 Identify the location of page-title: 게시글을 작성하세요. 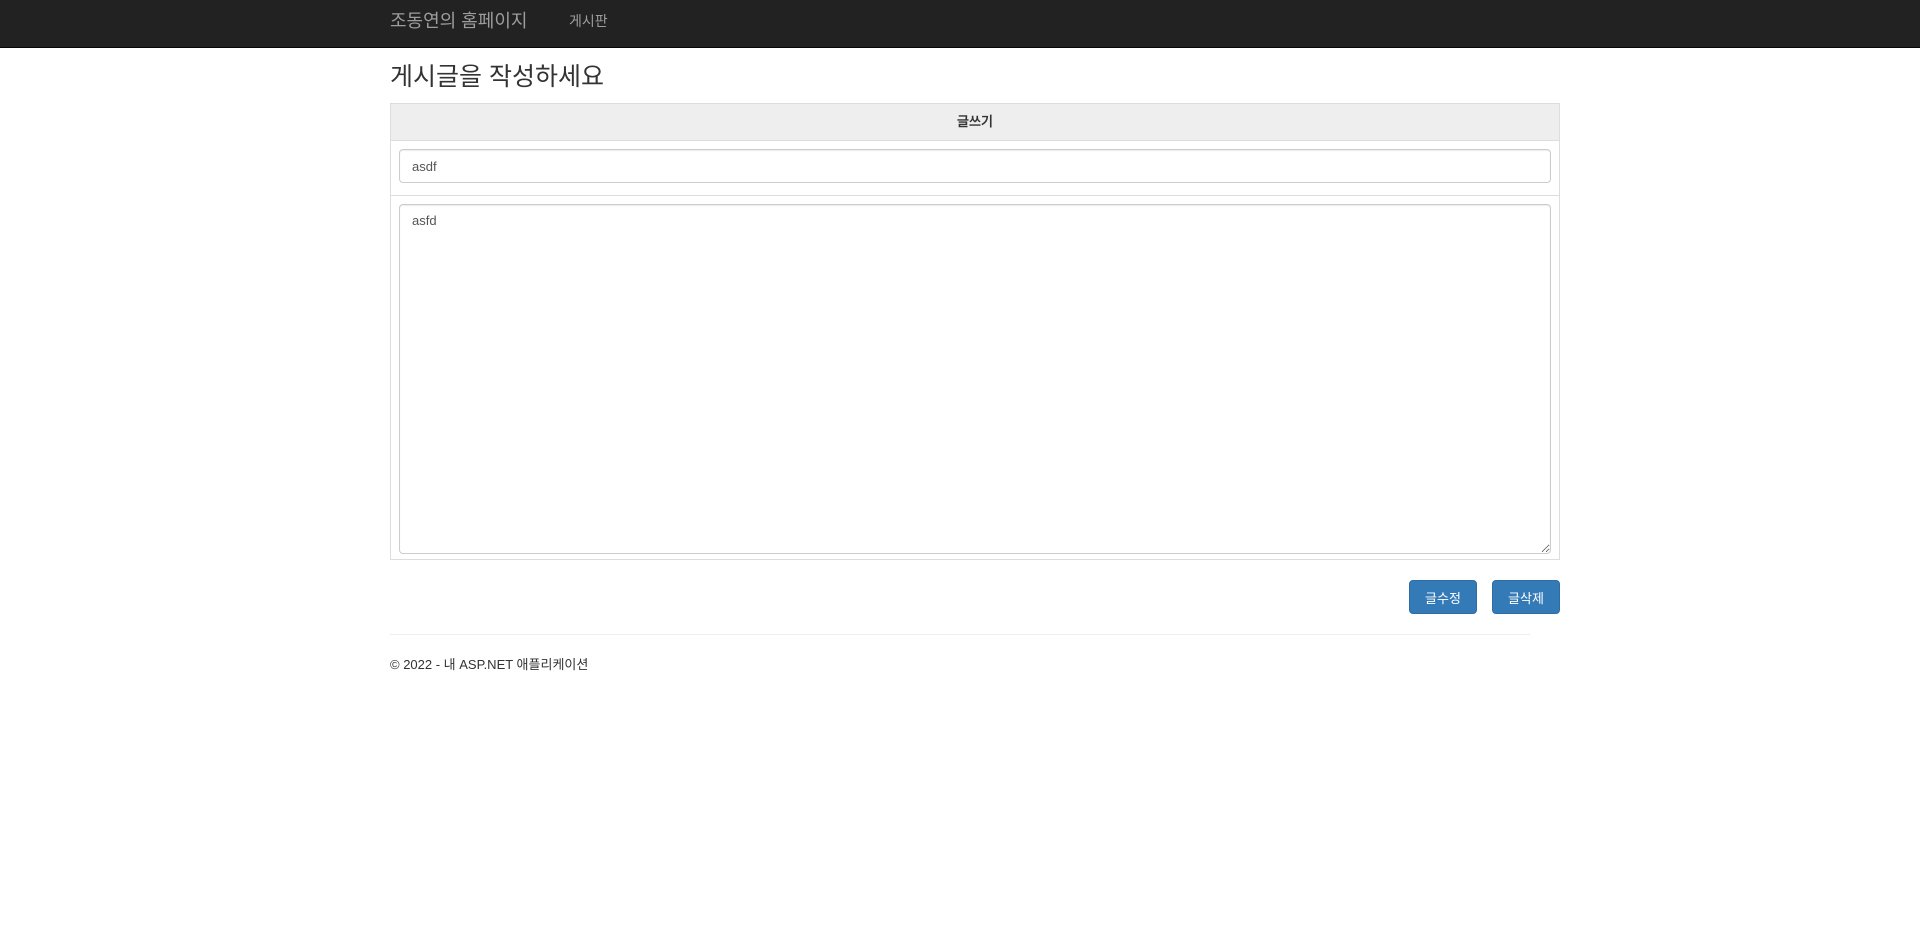
(497, 77).